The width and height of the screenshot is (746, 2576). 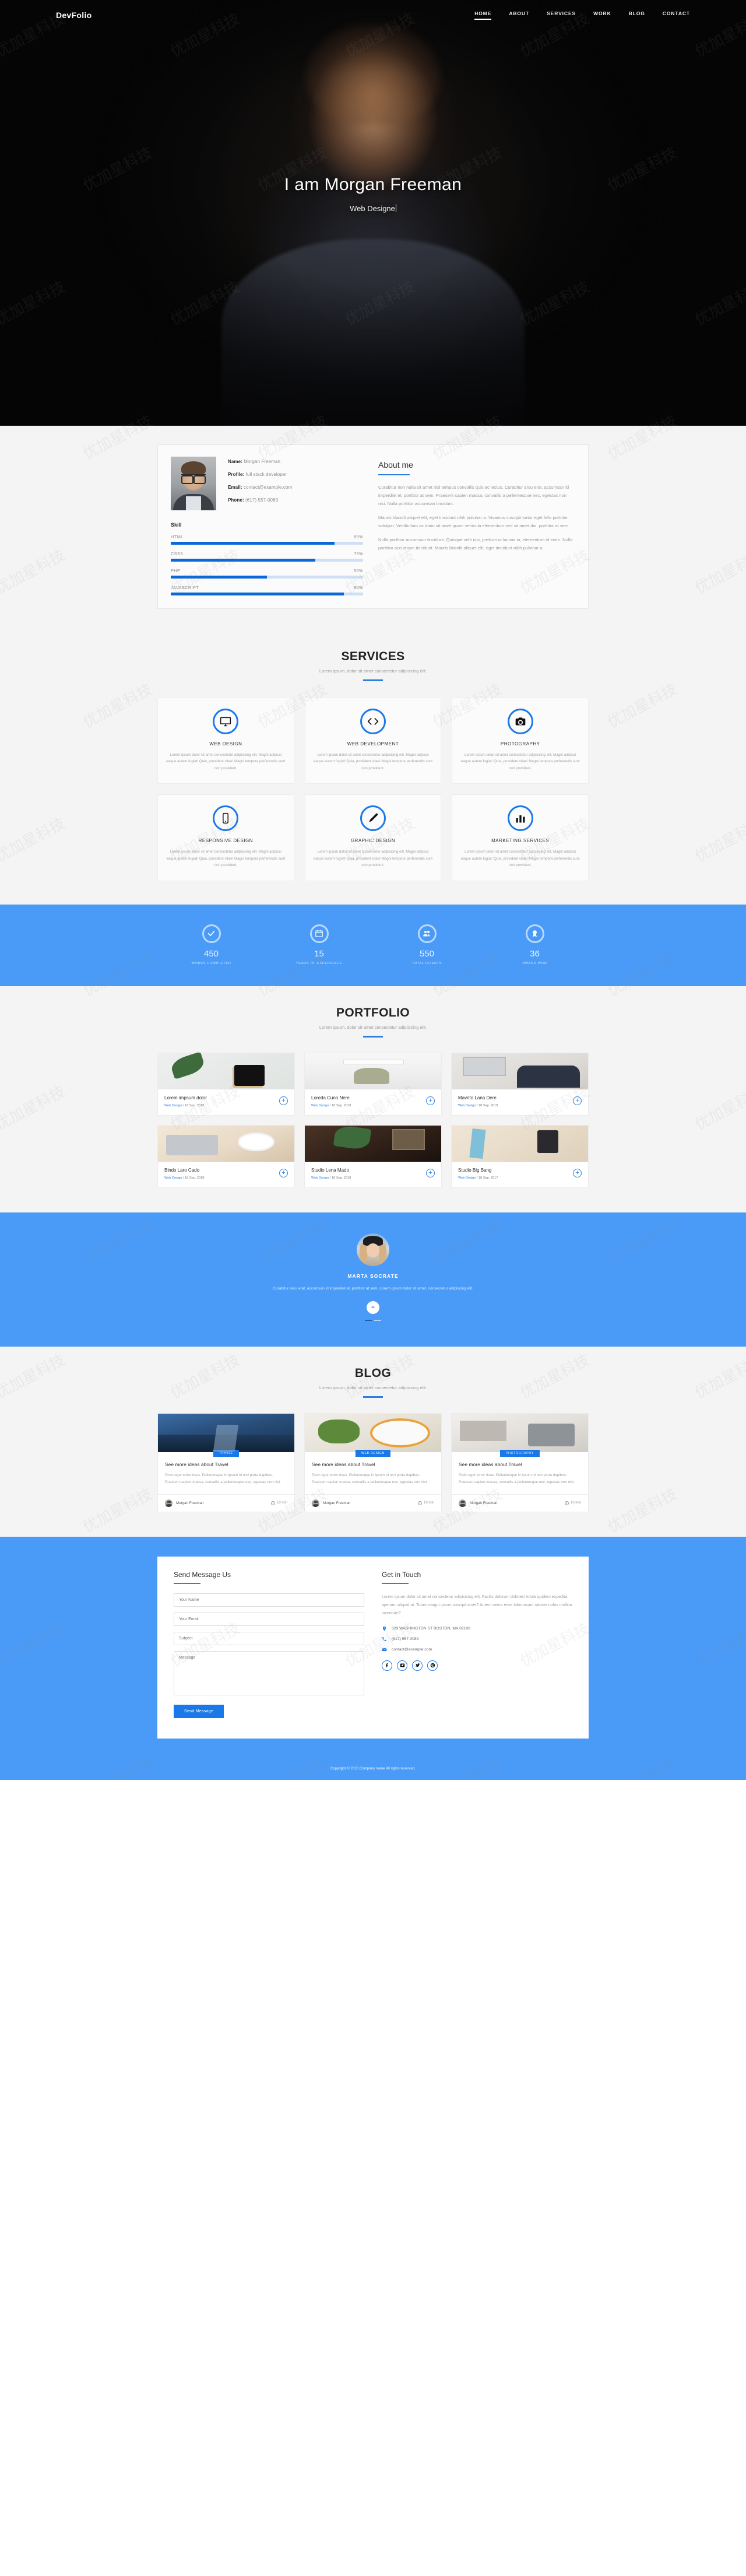 I want to click on social-links, so click(x=477, y=1665).